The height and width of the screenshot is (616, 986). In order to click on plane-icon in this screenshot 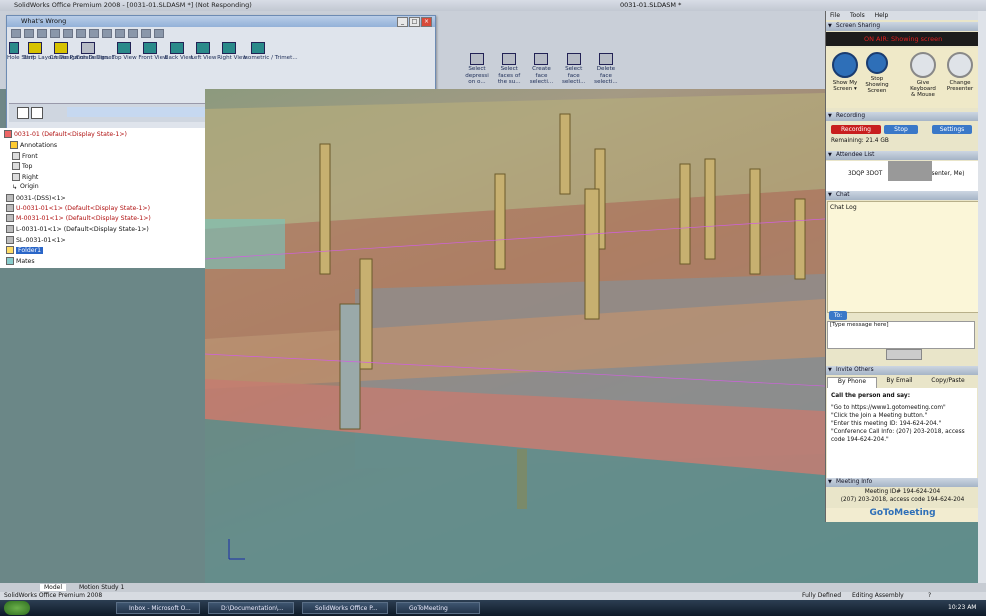, I will do `click(16, 156)`.